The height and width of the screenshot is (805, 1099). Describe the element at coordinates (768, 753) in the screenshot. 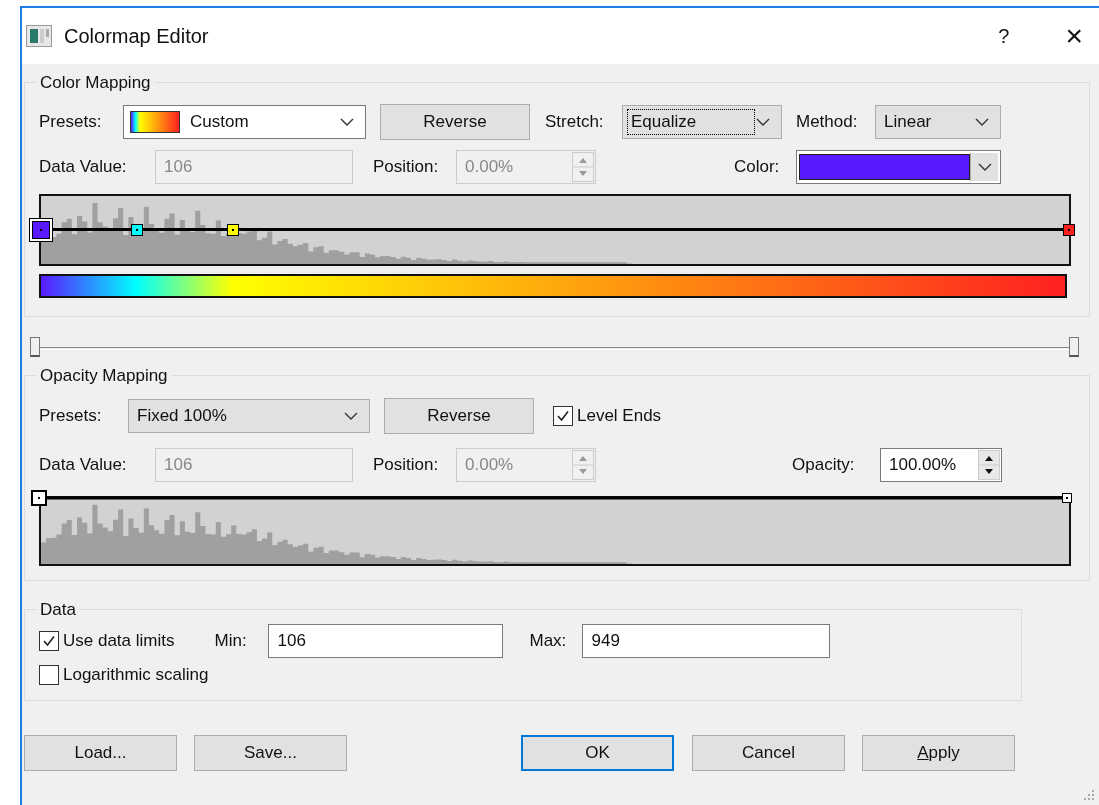

I see `dialog-button: Cancel` at that location.